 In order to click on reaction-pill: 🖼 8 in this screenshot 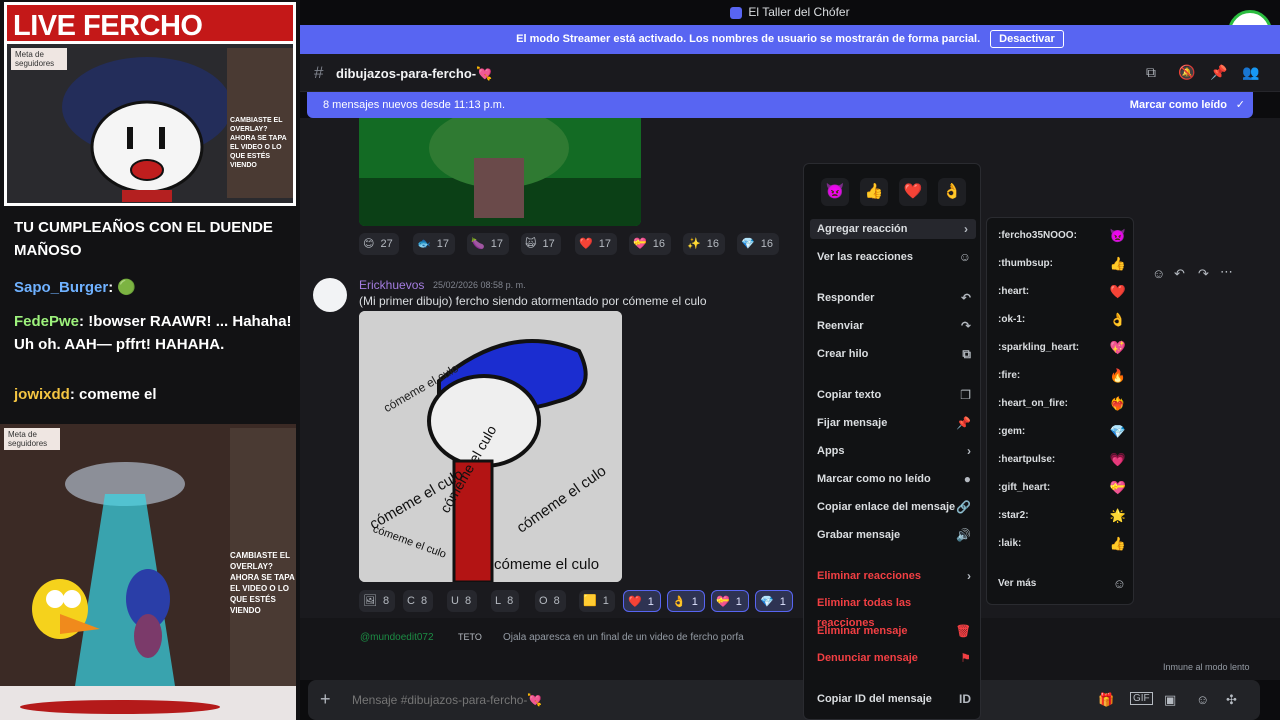, I will do `click(377, 601)`.